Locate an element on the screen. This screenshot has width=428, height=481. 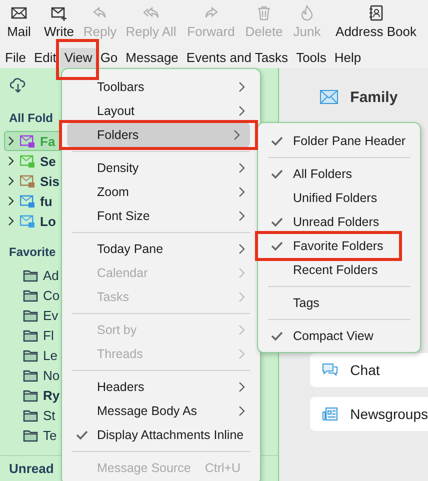
section-heading: Favorite is located at coordinates (32, 252).